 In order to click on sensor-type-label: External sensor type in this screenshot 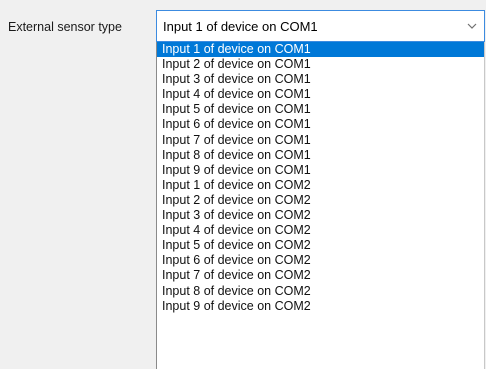, I will do `click(65, 27)`.